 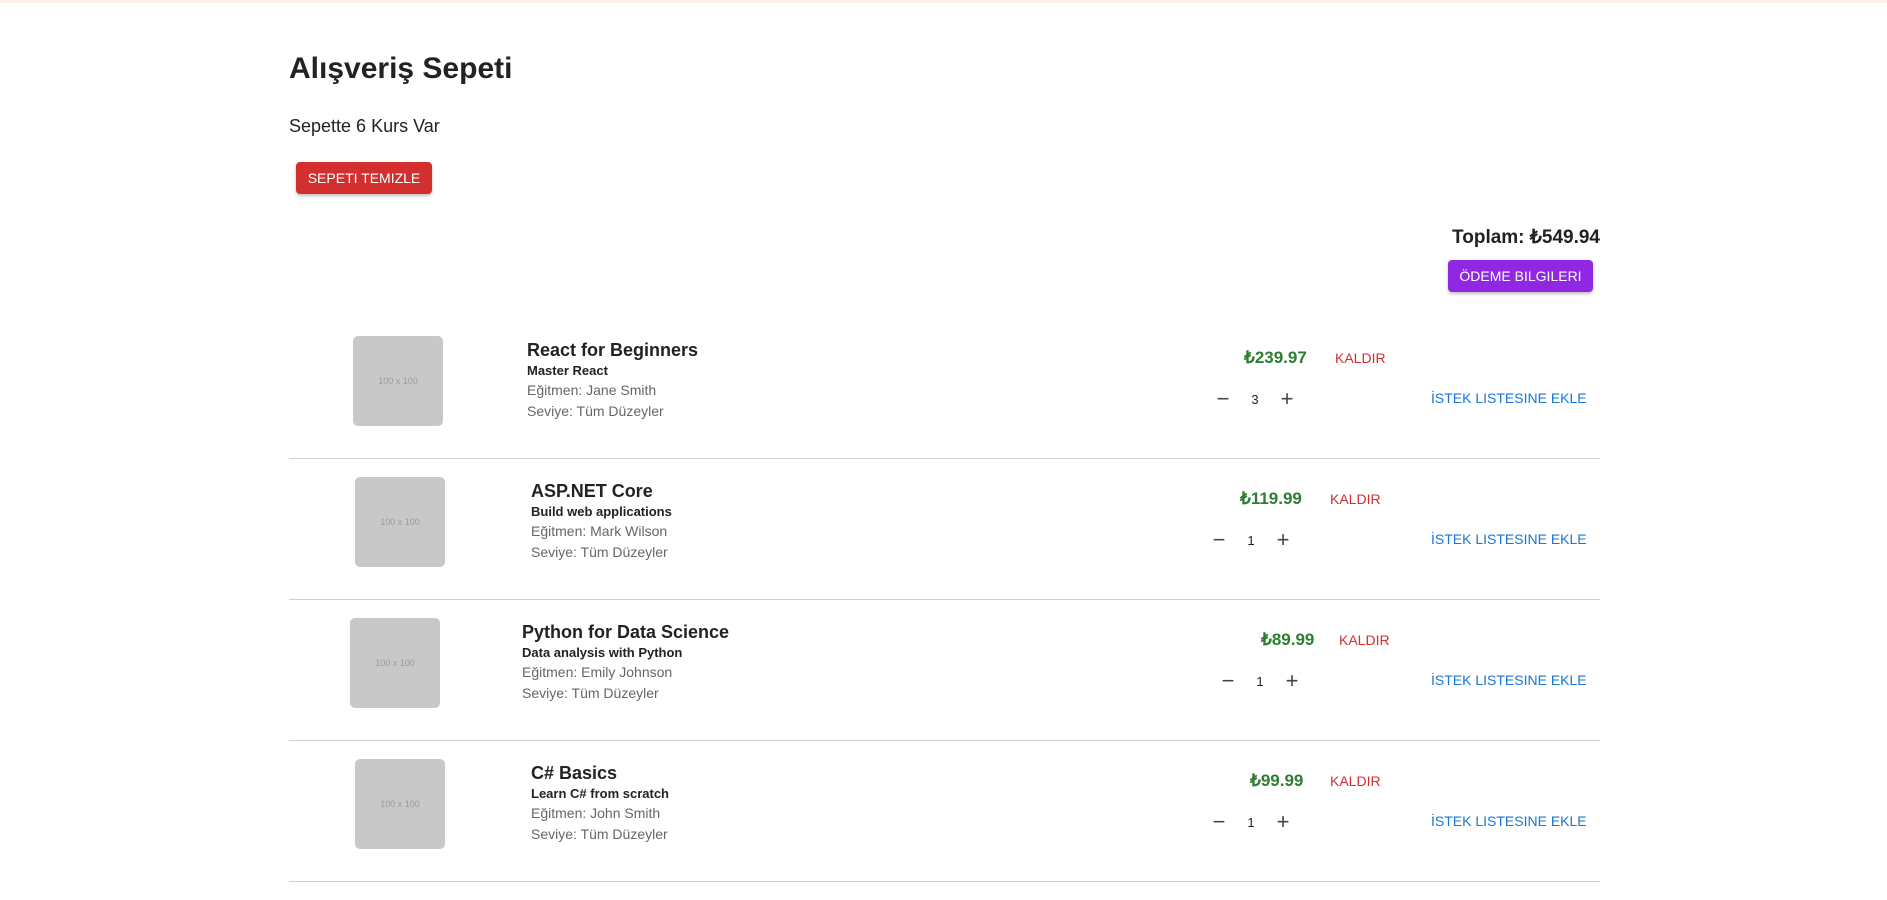 What do you see at coordinates (599, 531) in the screenshot?
I see `course-instructor: Eğitmen: Mark Wilson` at bounding box center [599, 531].